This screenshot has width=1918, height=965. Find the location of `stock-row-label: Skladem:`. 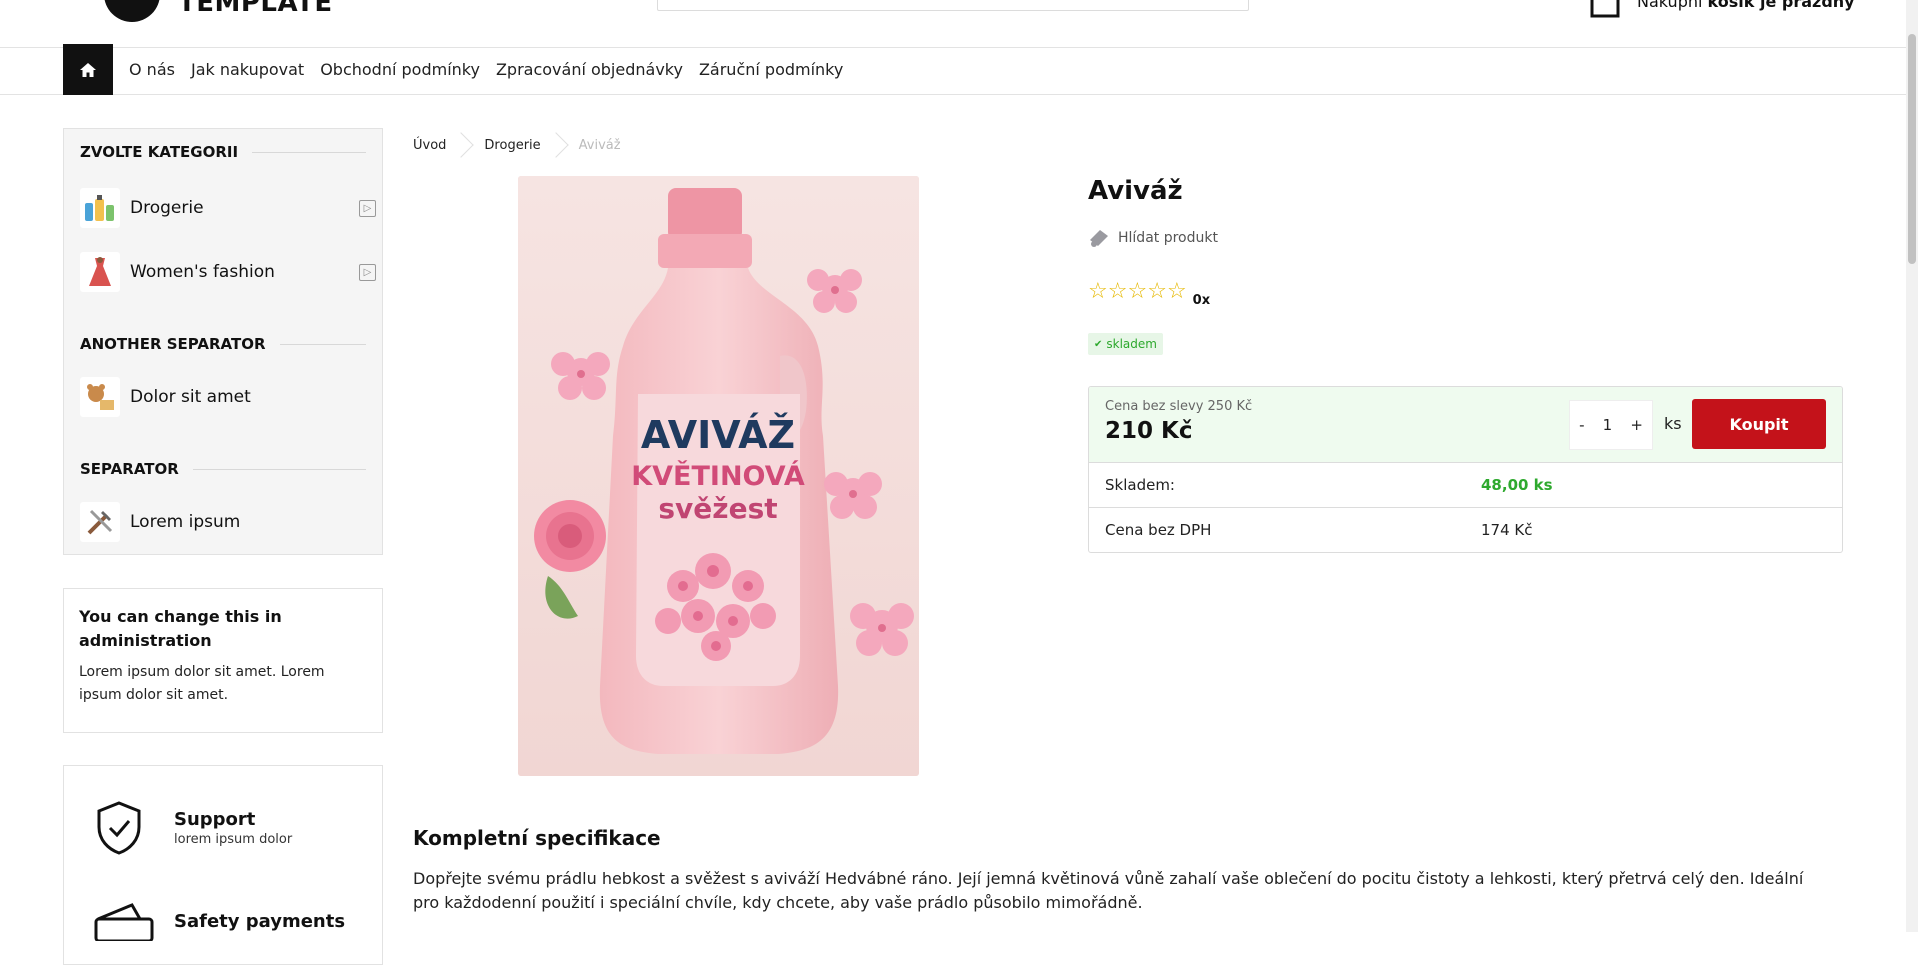

stock-row-label: Skladem: is located at coordinates (1140, 485).